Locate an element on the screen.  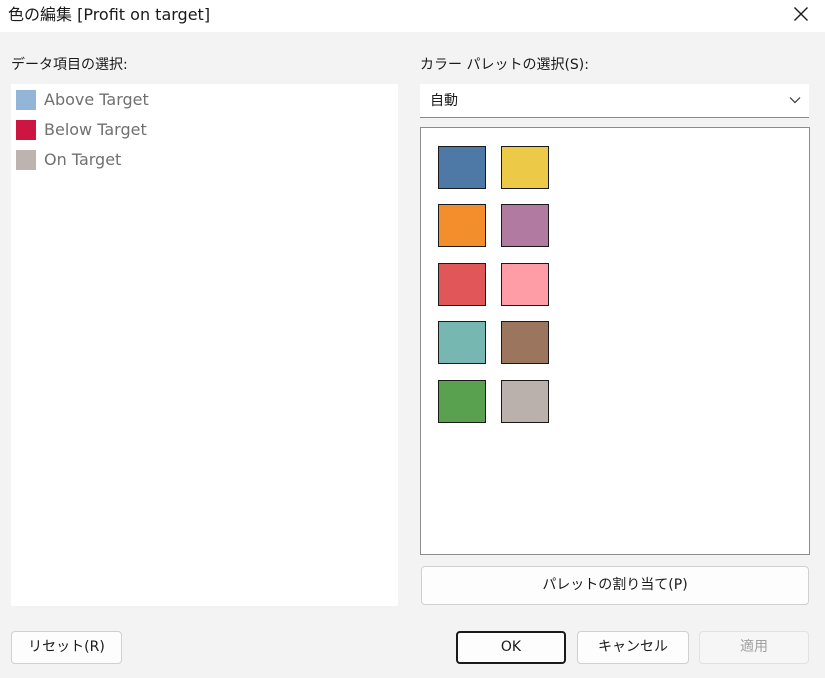
ok-label: OK is located at coordinates (511, 647).